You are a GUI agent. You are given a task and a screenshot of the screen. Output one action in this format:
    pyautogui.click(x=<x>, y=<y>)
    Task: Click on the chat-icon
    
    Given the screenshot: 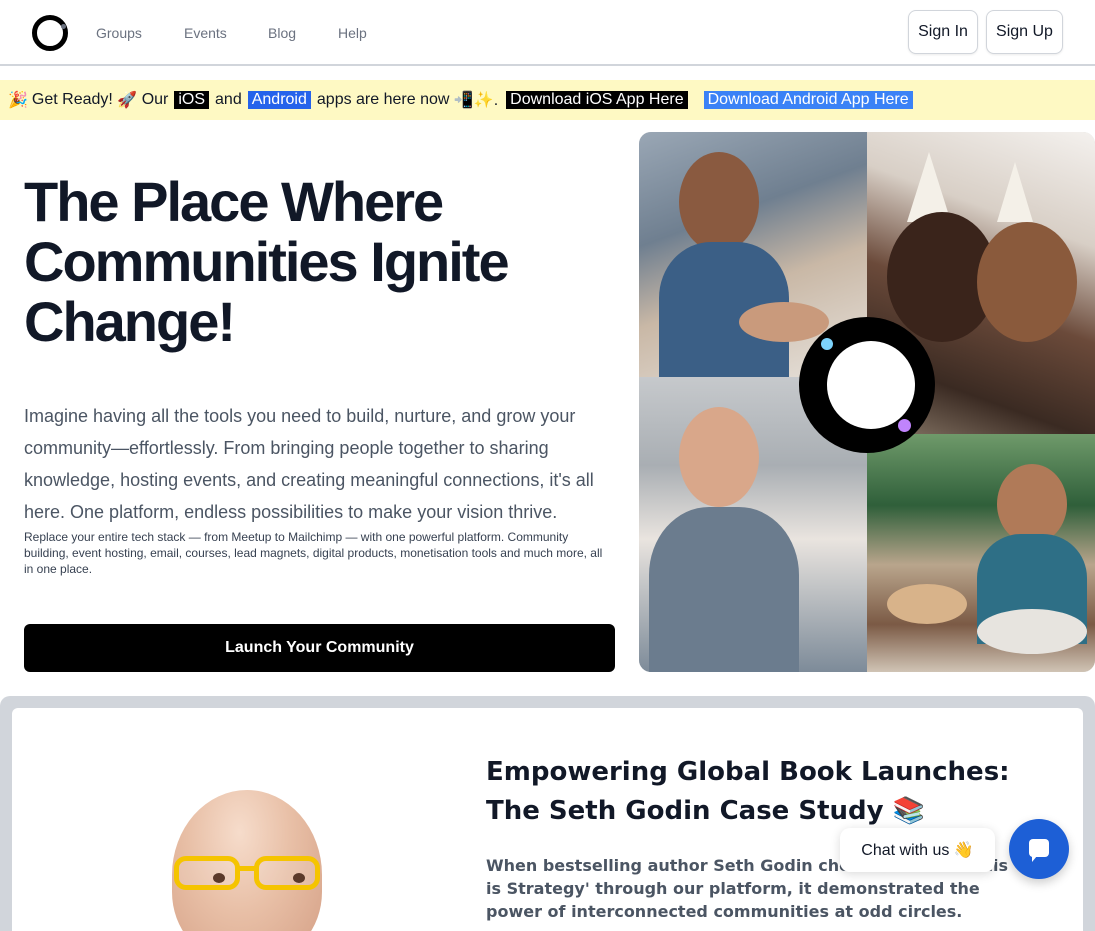 What is the action you would take?
    pyautogui.click(x=1039, y=850)
    